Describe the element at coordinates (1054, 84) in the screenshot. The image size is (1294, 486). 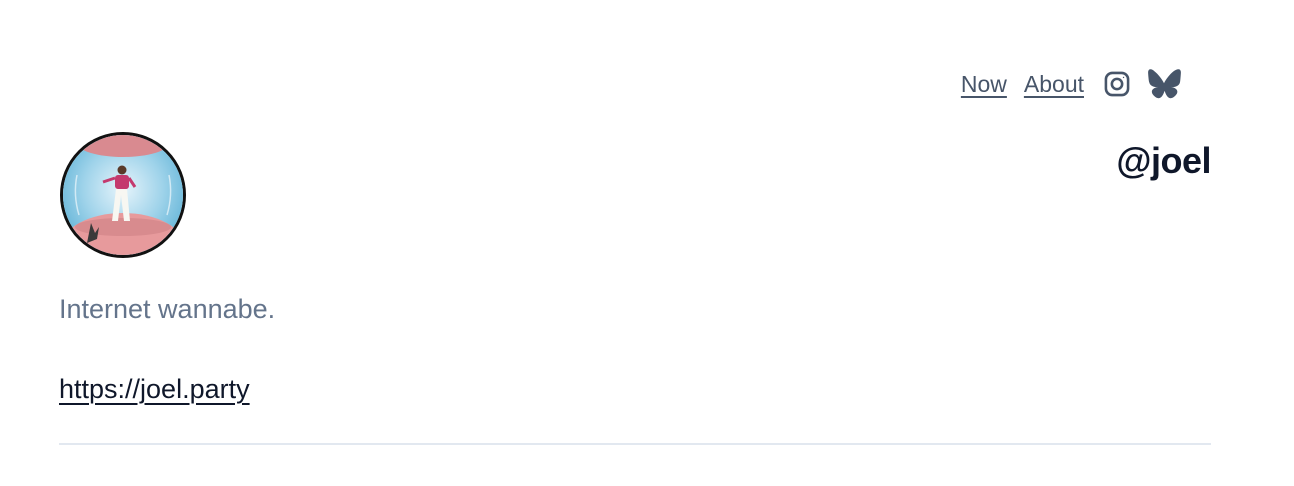
I see `nav-link-about: About` at that location.